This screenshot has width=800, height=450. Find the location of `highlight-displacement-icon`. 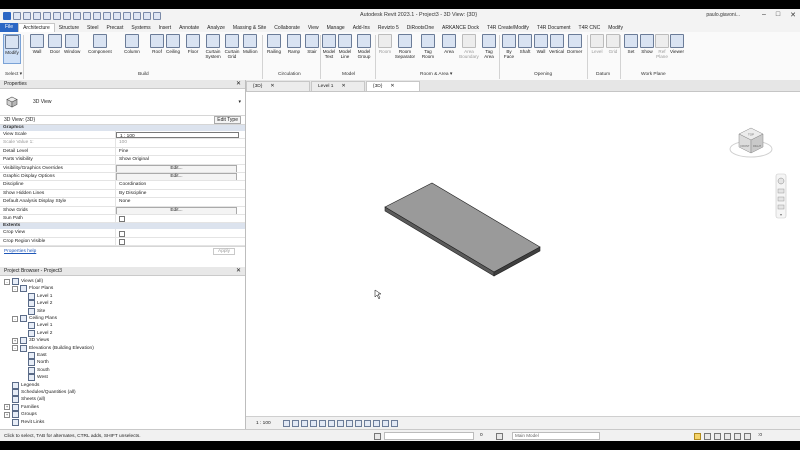

highlight-displacement-icon is located at coordinates (394, 423).